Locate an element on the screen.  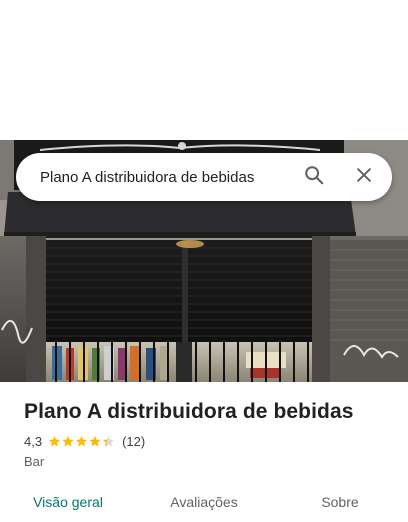
search-icon is located at coordinates (314, 177).